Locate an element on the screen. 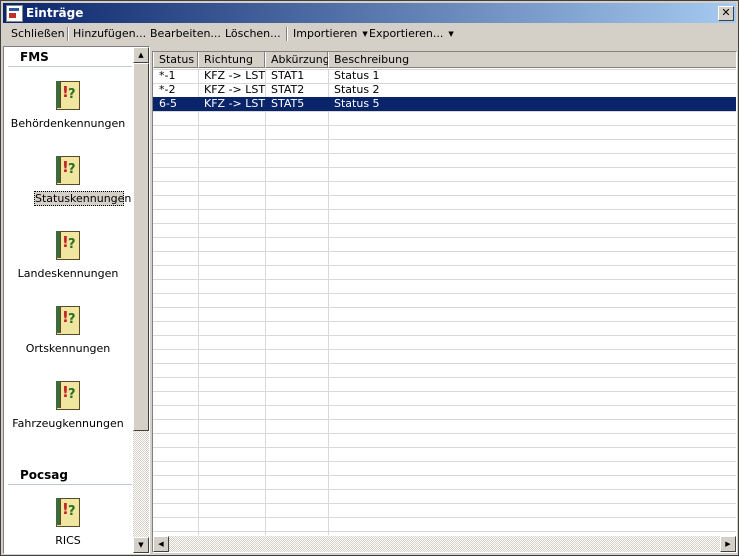 The height and width of the screenshot is (556, 739). column-header-abkuerzung: Abkürzung is located at coordinates (297, 60).